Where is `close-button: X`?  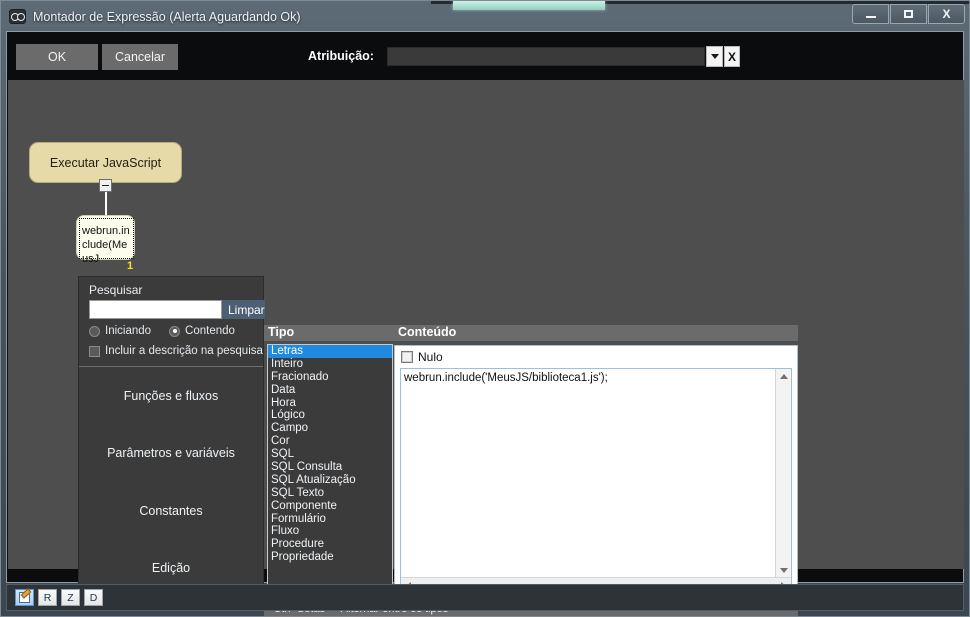
close-button: X is located at coordinates (946, 14).